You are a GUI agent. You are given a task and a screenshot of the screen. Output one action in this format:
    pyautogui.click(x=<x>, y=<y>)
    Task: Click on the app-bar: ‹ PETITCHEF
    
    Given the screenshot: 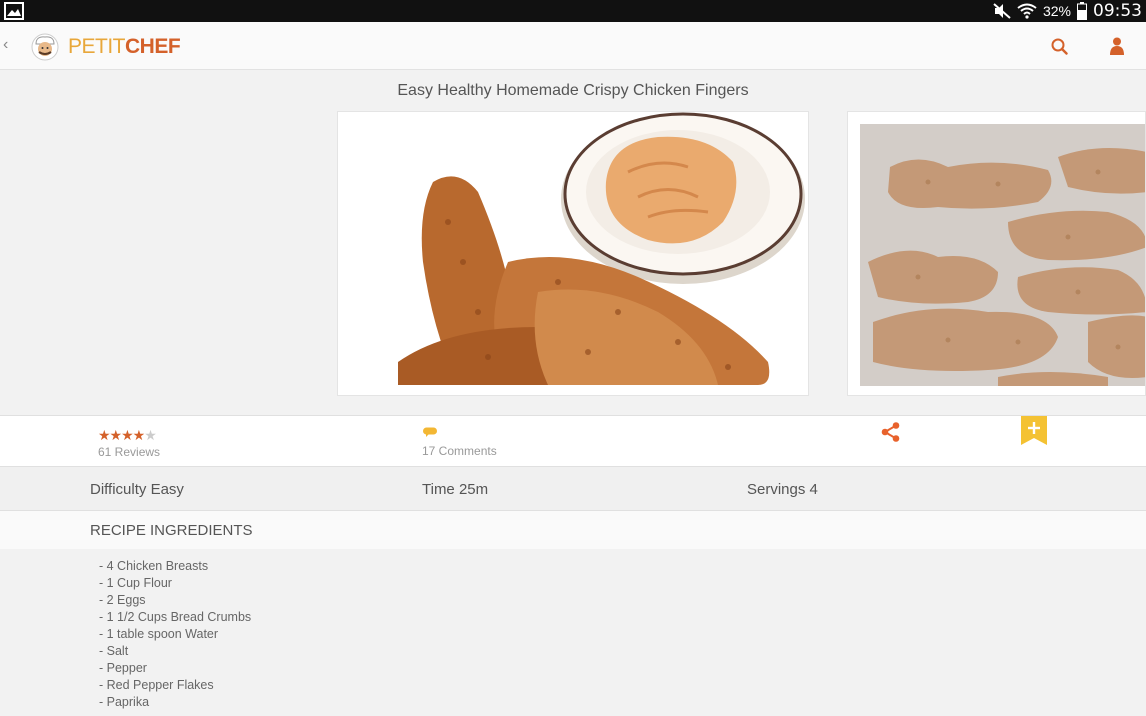 What is the action you would take?
    pyautogui.click(x=573, y=46)
    